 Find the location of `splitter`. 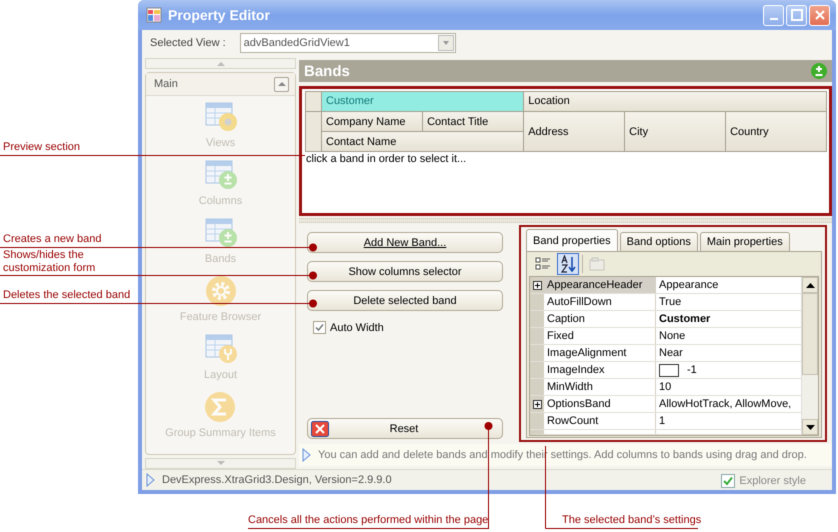

splitter is located at coordinates (565, 220).